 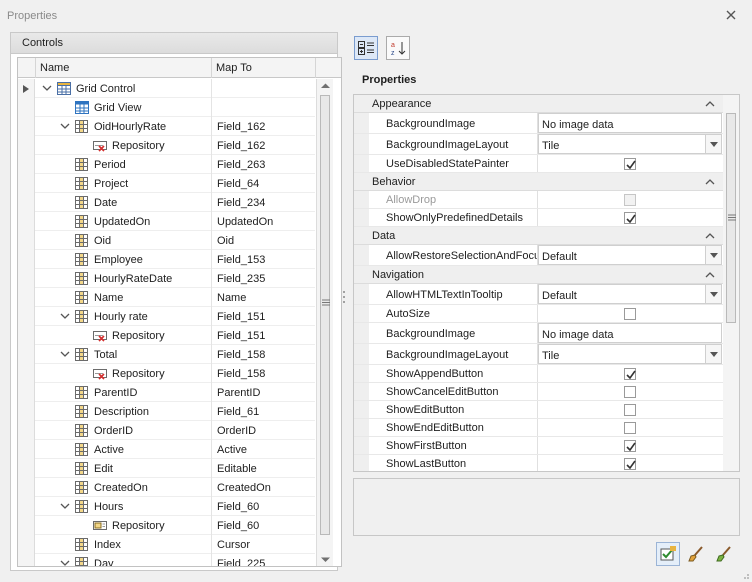 I want to click on property-value: Tile, so click(x=630, y=354).